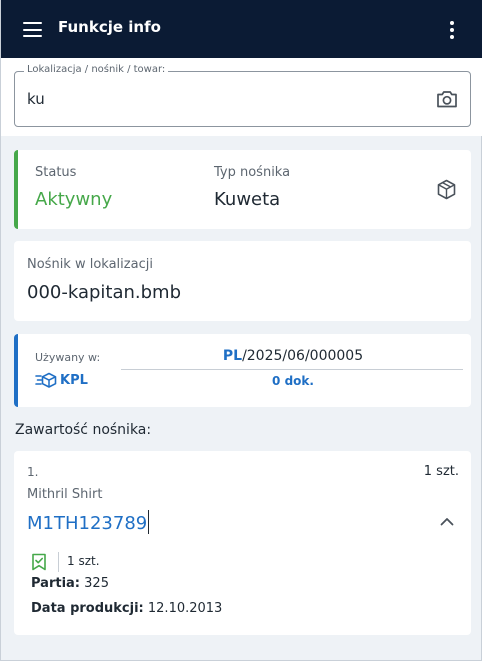 This screenshot has width=482, height=661. What do you see at coordinates (68, 357) in the screenshot?
I see `used-in-label: Używany w:` at bounding box center [68, 357].